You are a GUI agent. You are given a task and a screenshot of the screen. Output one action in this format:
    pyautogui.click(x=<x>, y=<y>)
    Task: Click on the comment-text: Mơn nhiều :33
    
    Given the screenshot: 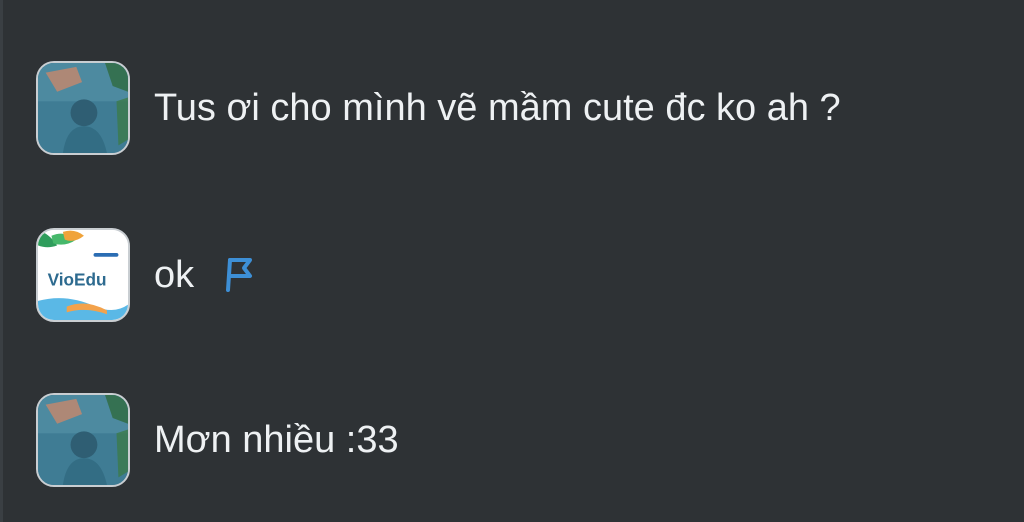 What is the action you would take?
    pyautogui.click(x=276, y=440)
    